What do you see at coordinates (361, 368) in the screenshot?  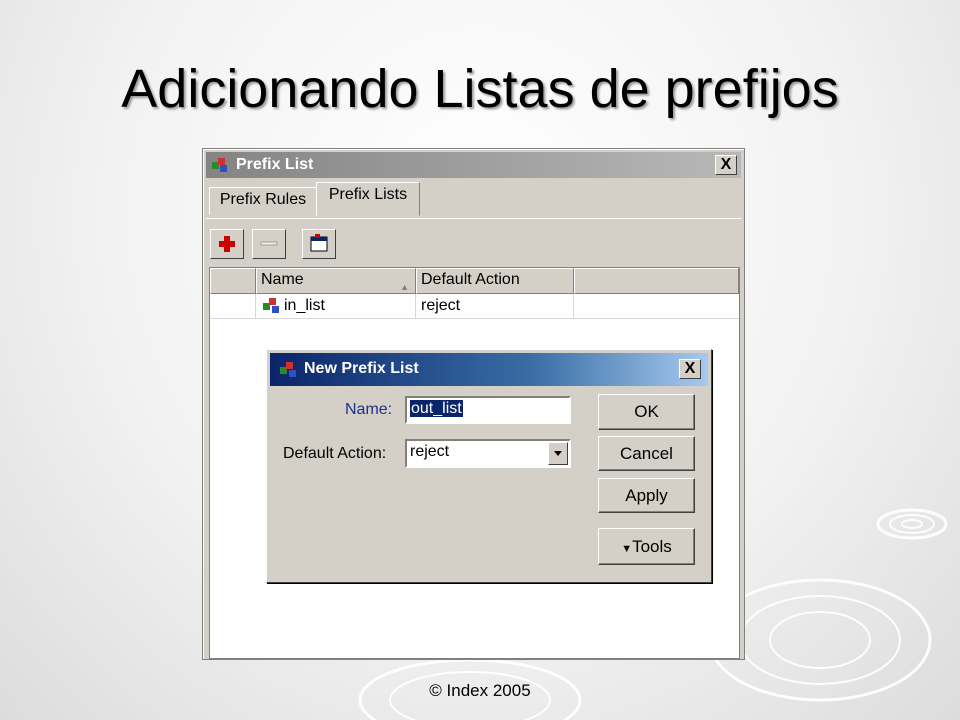 I see `new-prefix-list-title: New Prefix List` at bounding box center [361, 368].